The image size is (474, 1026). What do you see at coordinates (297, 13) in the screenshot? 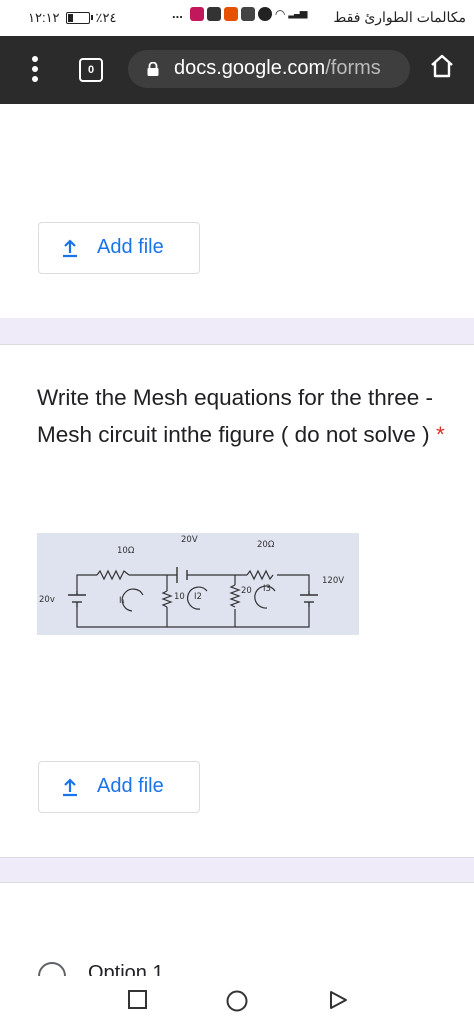
I see `signal-icon: ▂▃▅` at bounding box center [297, 13].